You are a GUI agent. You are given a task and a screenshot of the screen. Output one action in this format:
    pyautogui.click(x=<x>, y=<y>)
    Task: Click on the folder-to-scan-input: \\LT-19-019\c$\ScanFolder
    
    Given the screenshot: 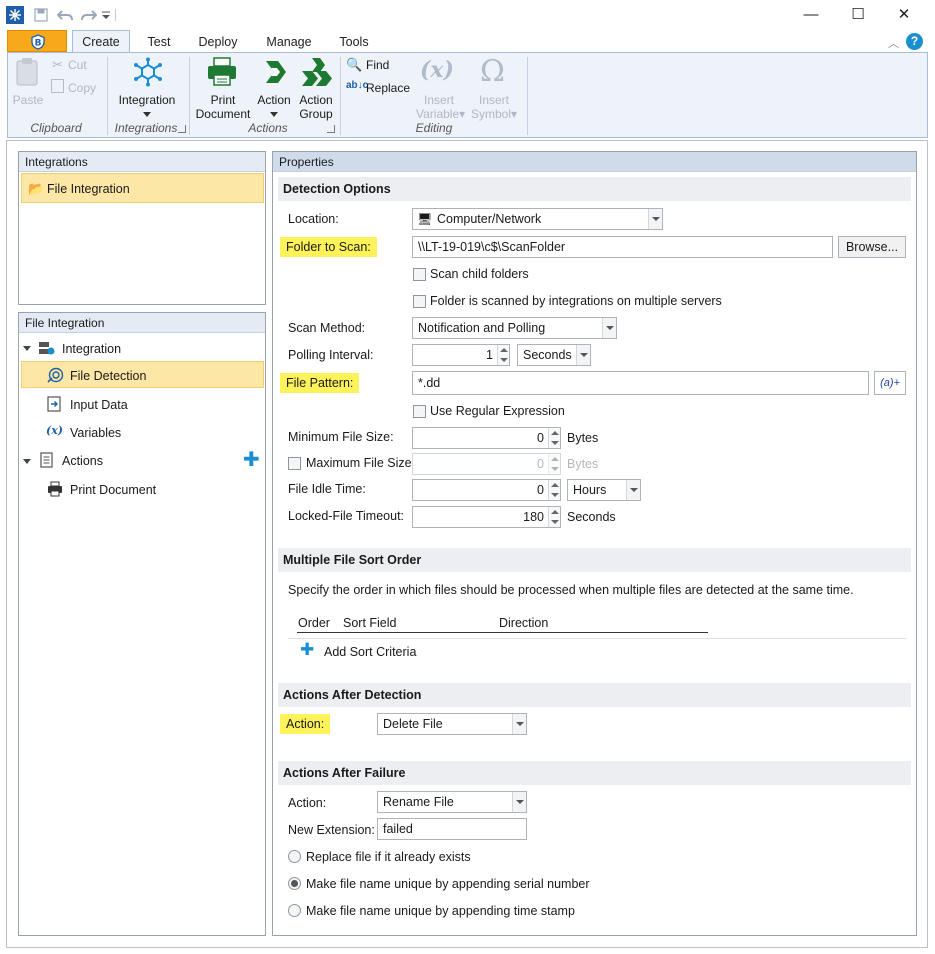 What is the action you would take?
    pyautogui.click(x=622, y=247)
    